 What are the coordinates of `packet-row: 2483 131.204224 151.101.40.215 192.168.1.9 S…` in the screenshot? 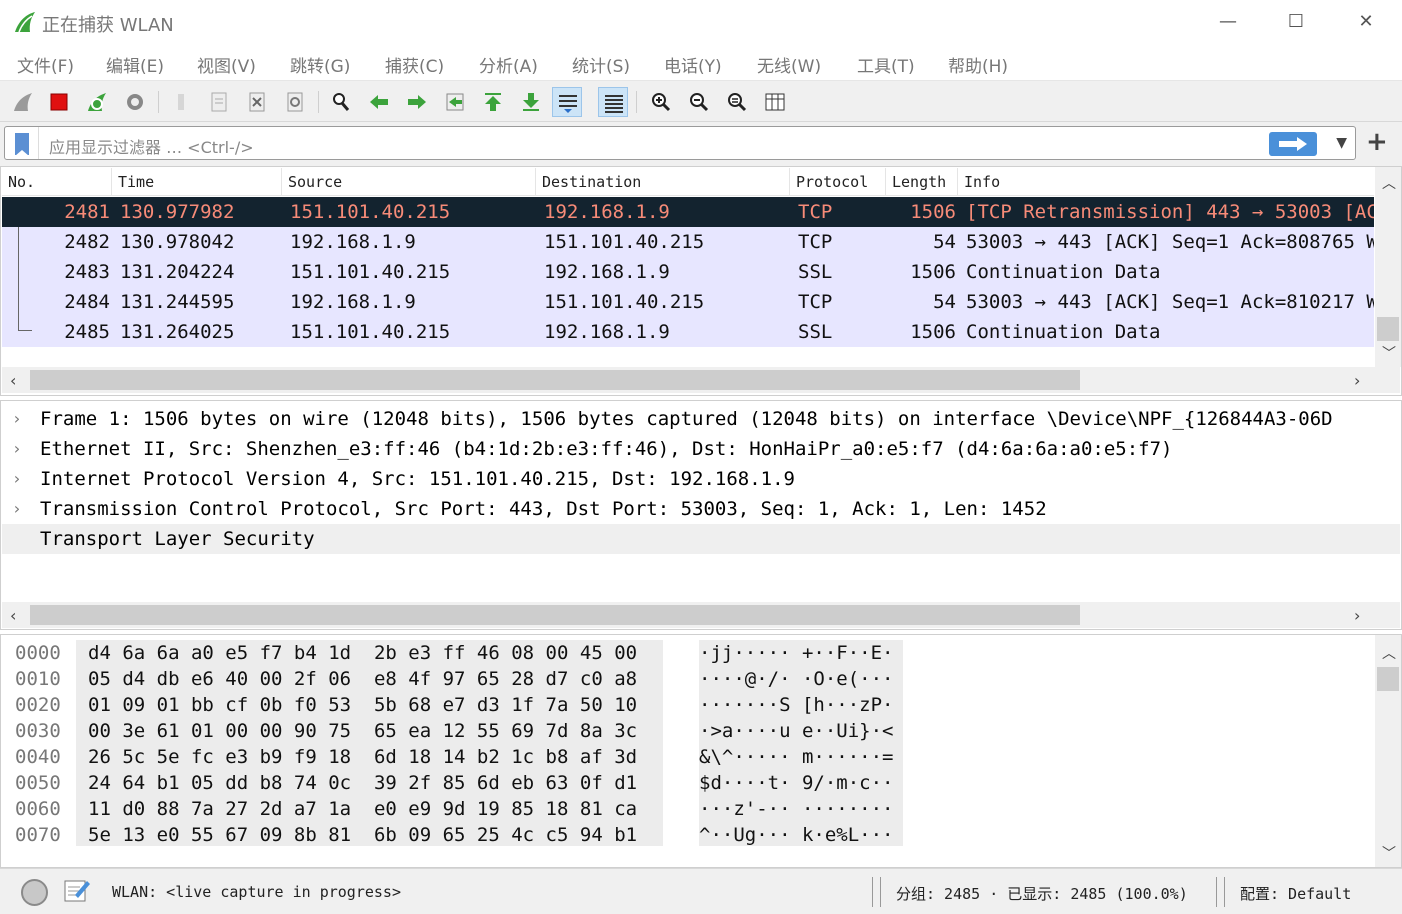 It's located at (688, 272).